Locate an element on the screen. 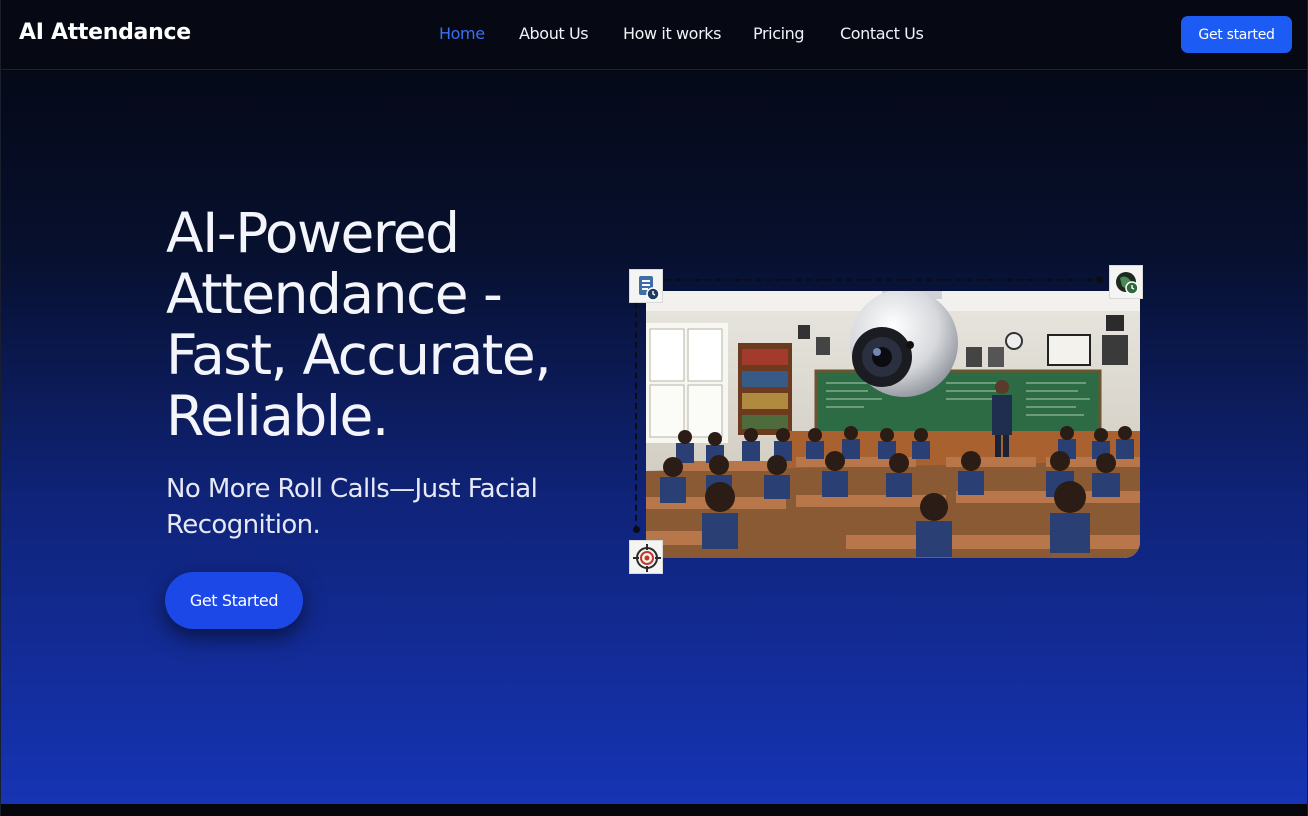 The height and width of the screenshot is (816, 1308). target-icon is located at coordinates (646, 557).